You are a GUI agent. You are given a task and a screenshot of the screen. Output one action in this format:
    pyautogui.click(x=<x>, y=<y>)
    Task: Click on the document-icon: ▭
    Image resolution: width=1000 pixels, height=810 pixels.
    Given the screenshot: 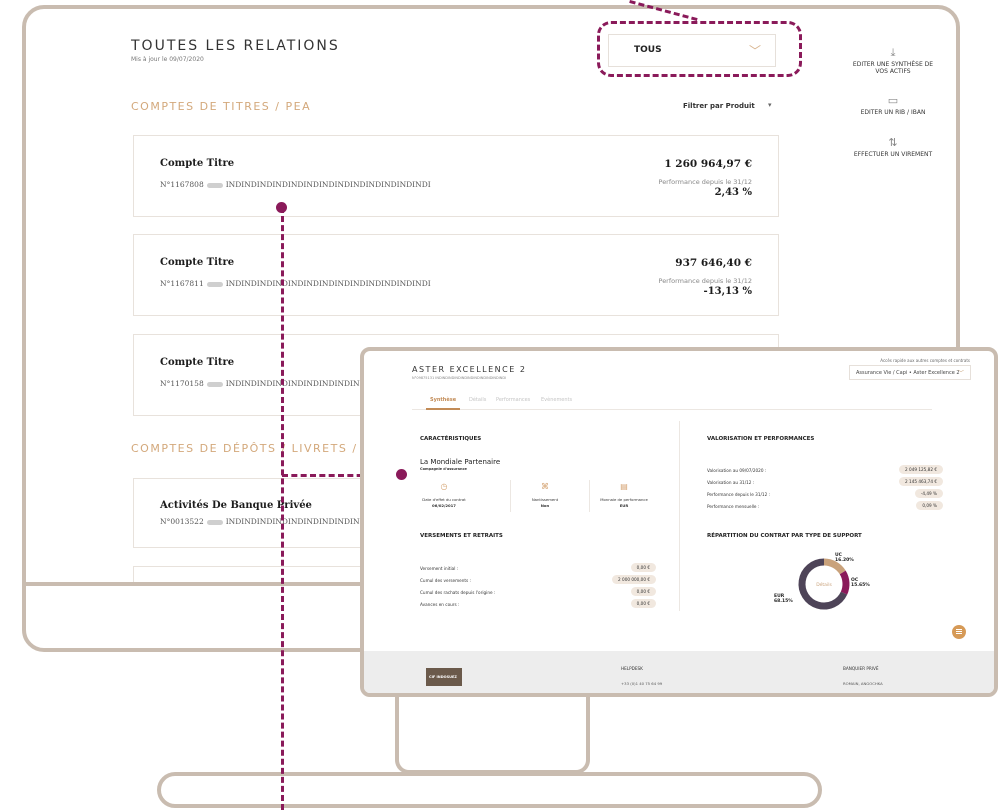 What is the action you would take?
    pyautogui.click(x=893, y=100)
    